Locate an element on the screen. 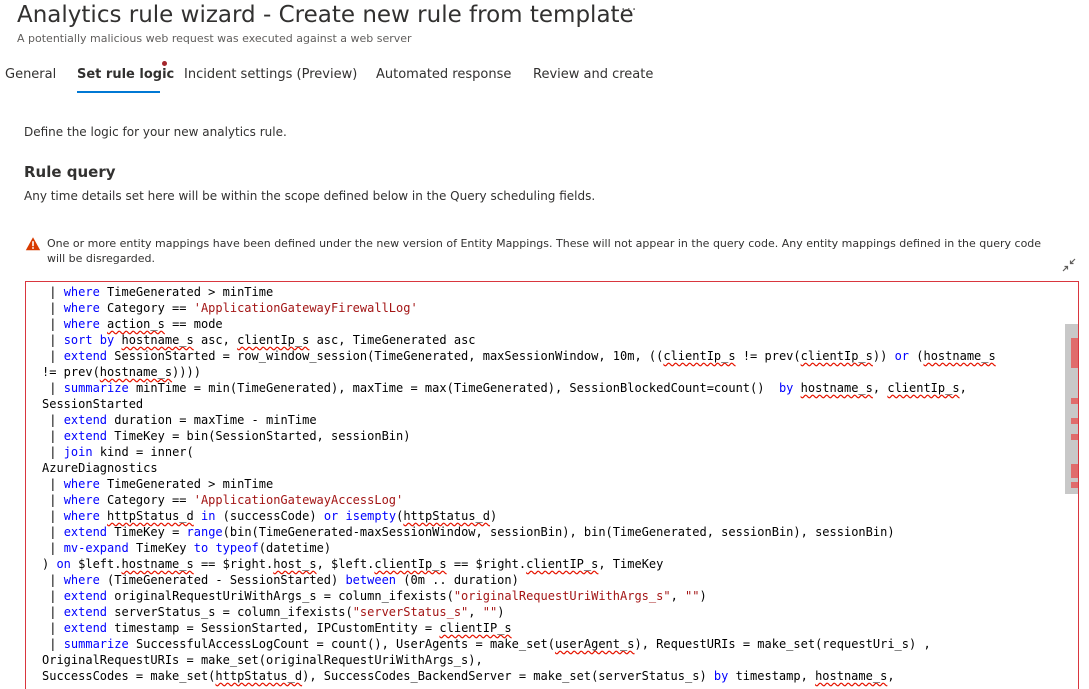 This screenshot has width=1089, height=689. ellipsis-icon: ··· is located at coordinates (629, 10).